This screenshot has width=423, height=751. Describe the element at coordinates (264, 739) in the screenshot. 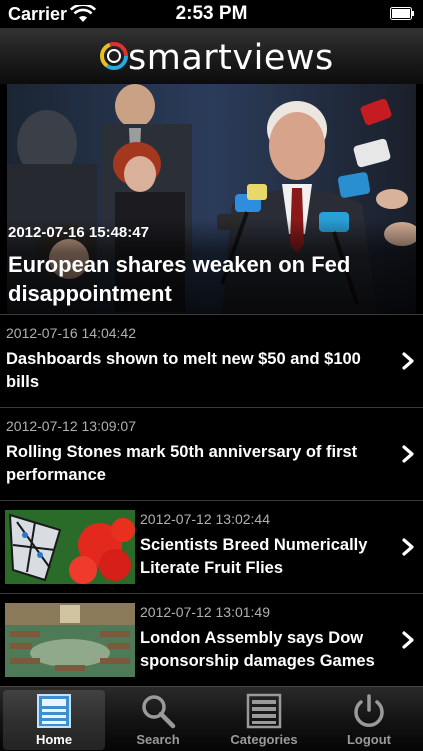

I see `tab-label: Categories` at that location.